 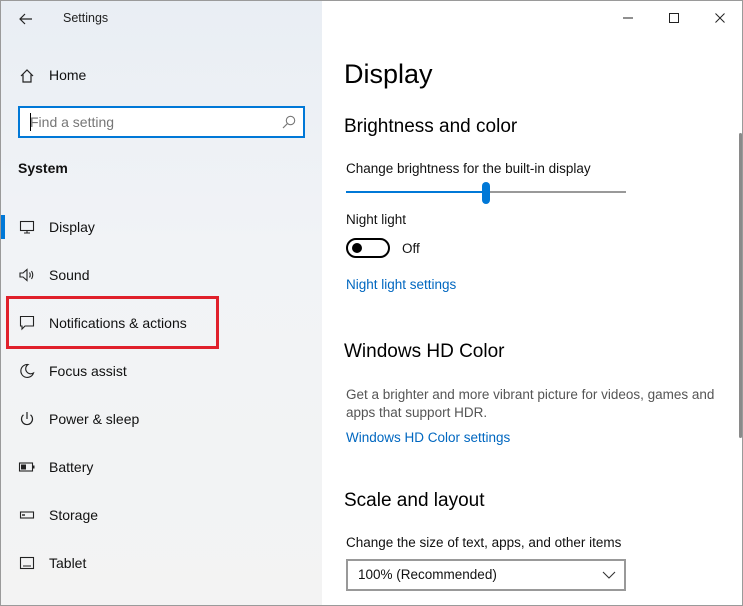 What do you see at coordinates (27, 371) in the screenshot?
I see `moon-icon` at bounding box center [27, 371].